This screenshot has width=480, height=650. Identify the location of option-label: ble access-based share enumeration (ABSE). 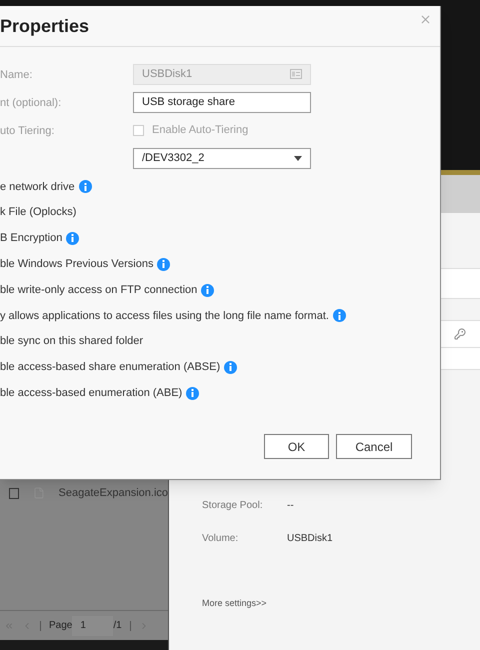
(110, 368).